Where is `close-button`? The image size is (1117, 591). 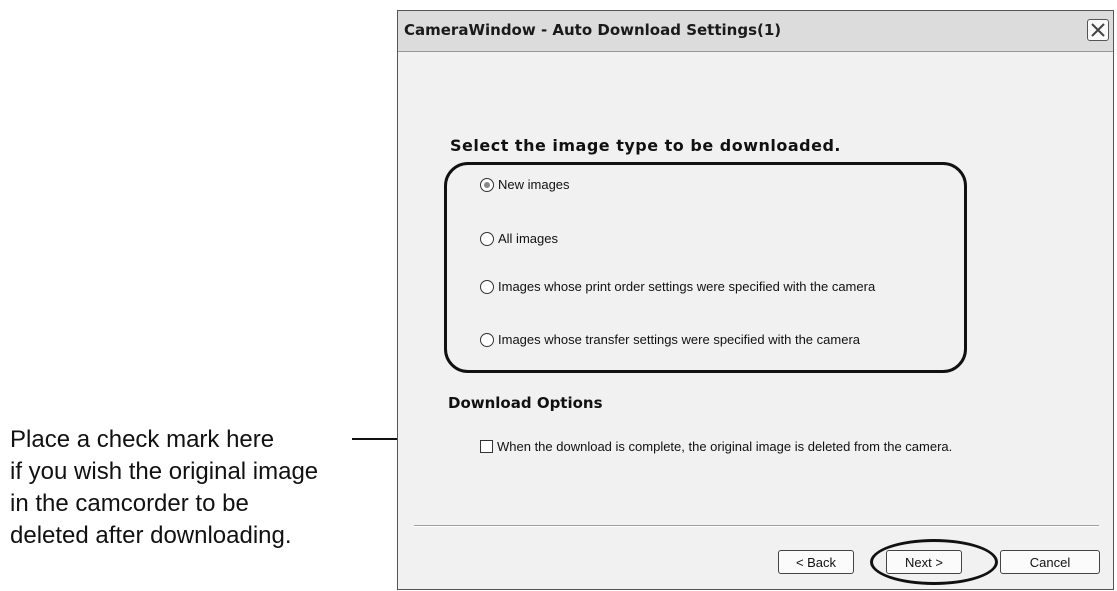
close-button is located at coordinates (1098, 30).